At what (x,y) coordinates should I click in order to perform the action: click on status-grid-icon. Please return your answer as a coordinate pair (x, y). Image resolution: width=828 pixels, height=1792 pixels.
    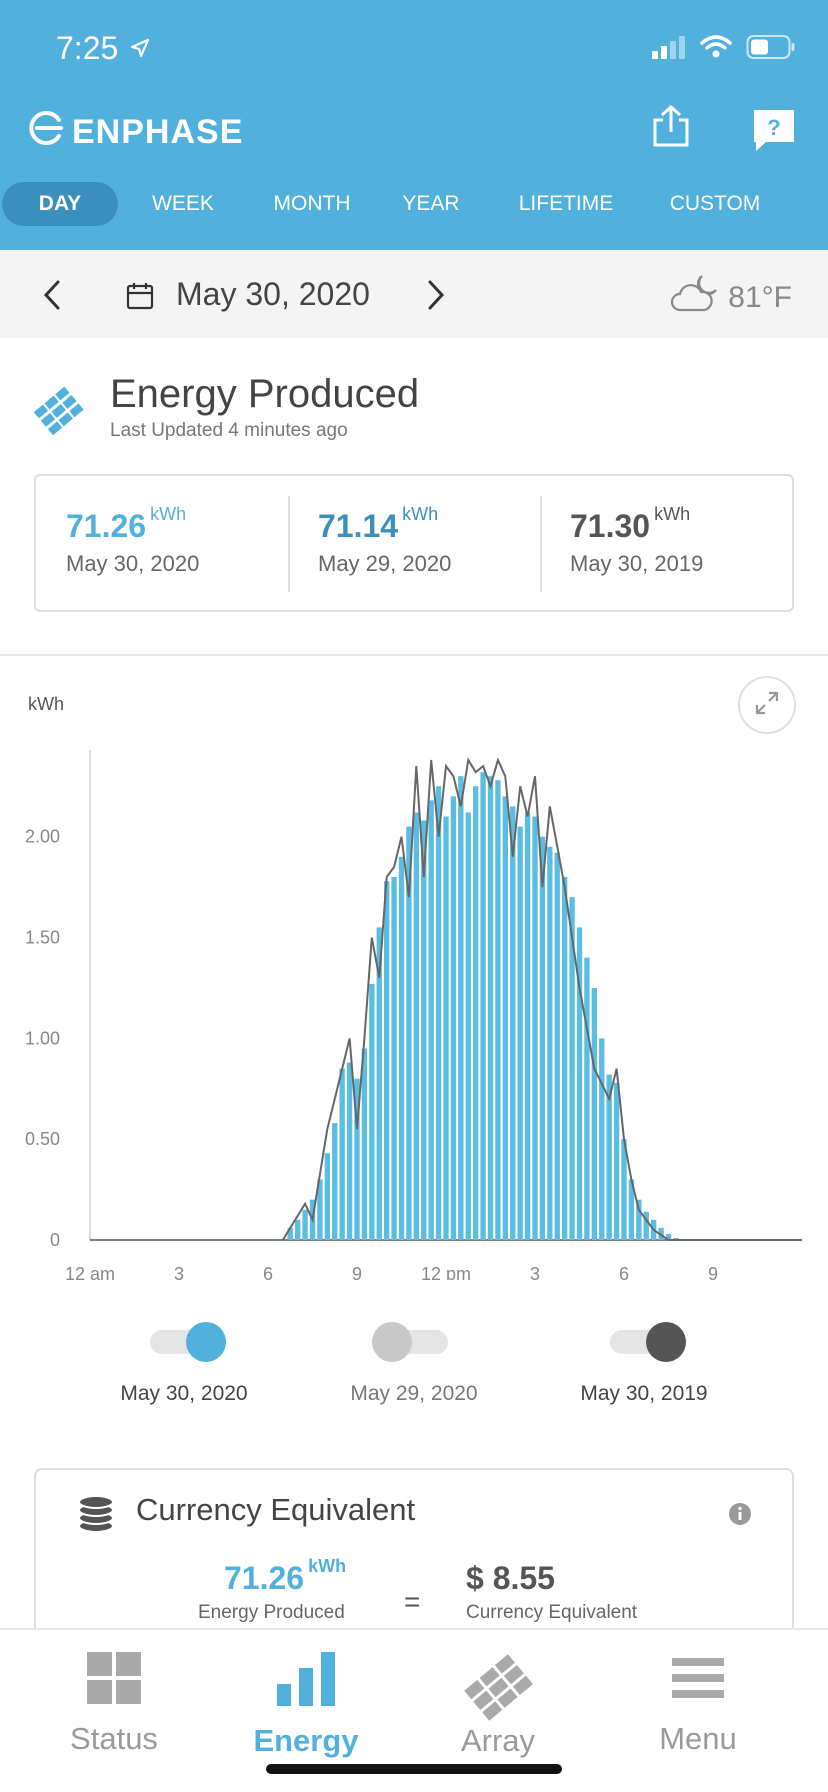
    Looking at the image, I should click on (114, 1680).